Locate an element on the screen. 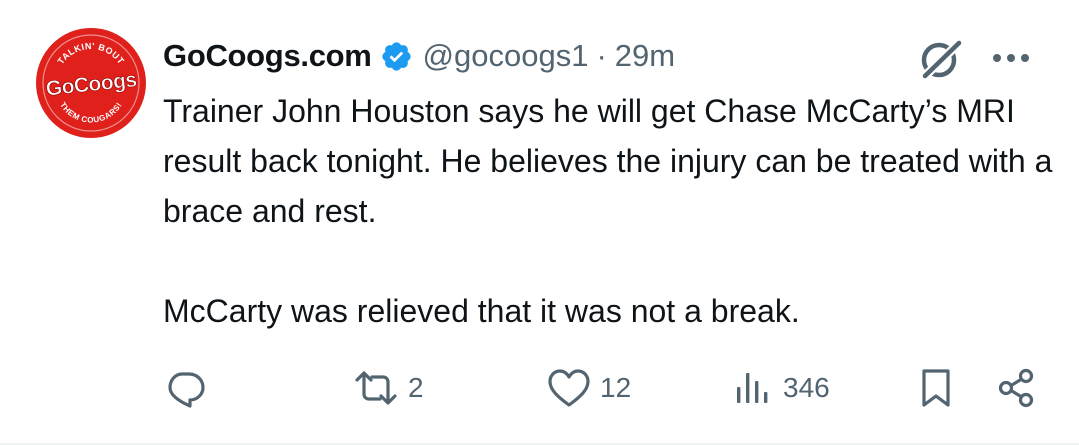 The image size is (1079, 445). views-icon is located at coordinates (752, 388).